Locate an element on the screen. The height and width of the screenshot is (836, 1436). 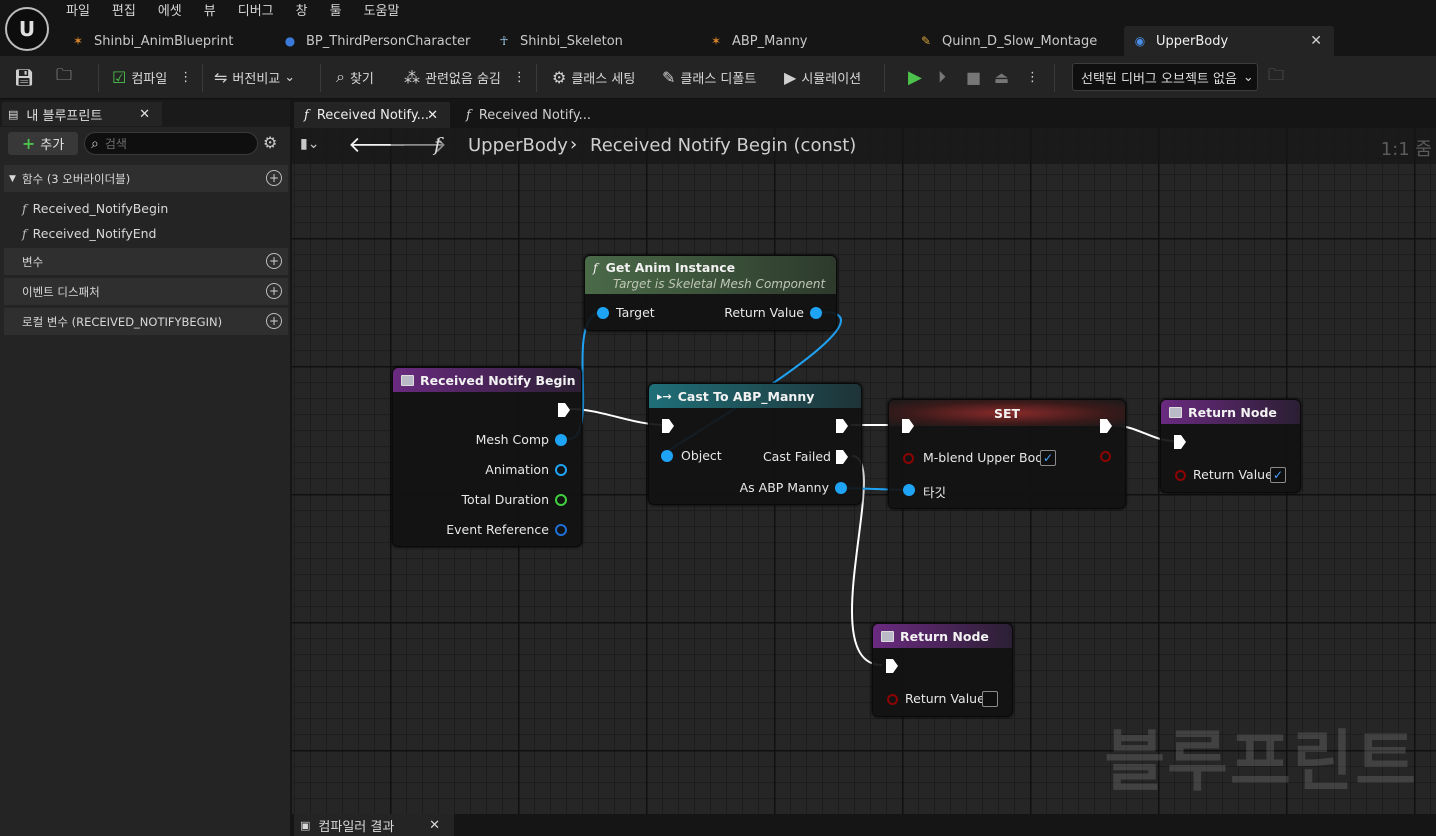
graph-tab-notify-begin: f Received Notify... ✕ is located at coordinates (372, 115).